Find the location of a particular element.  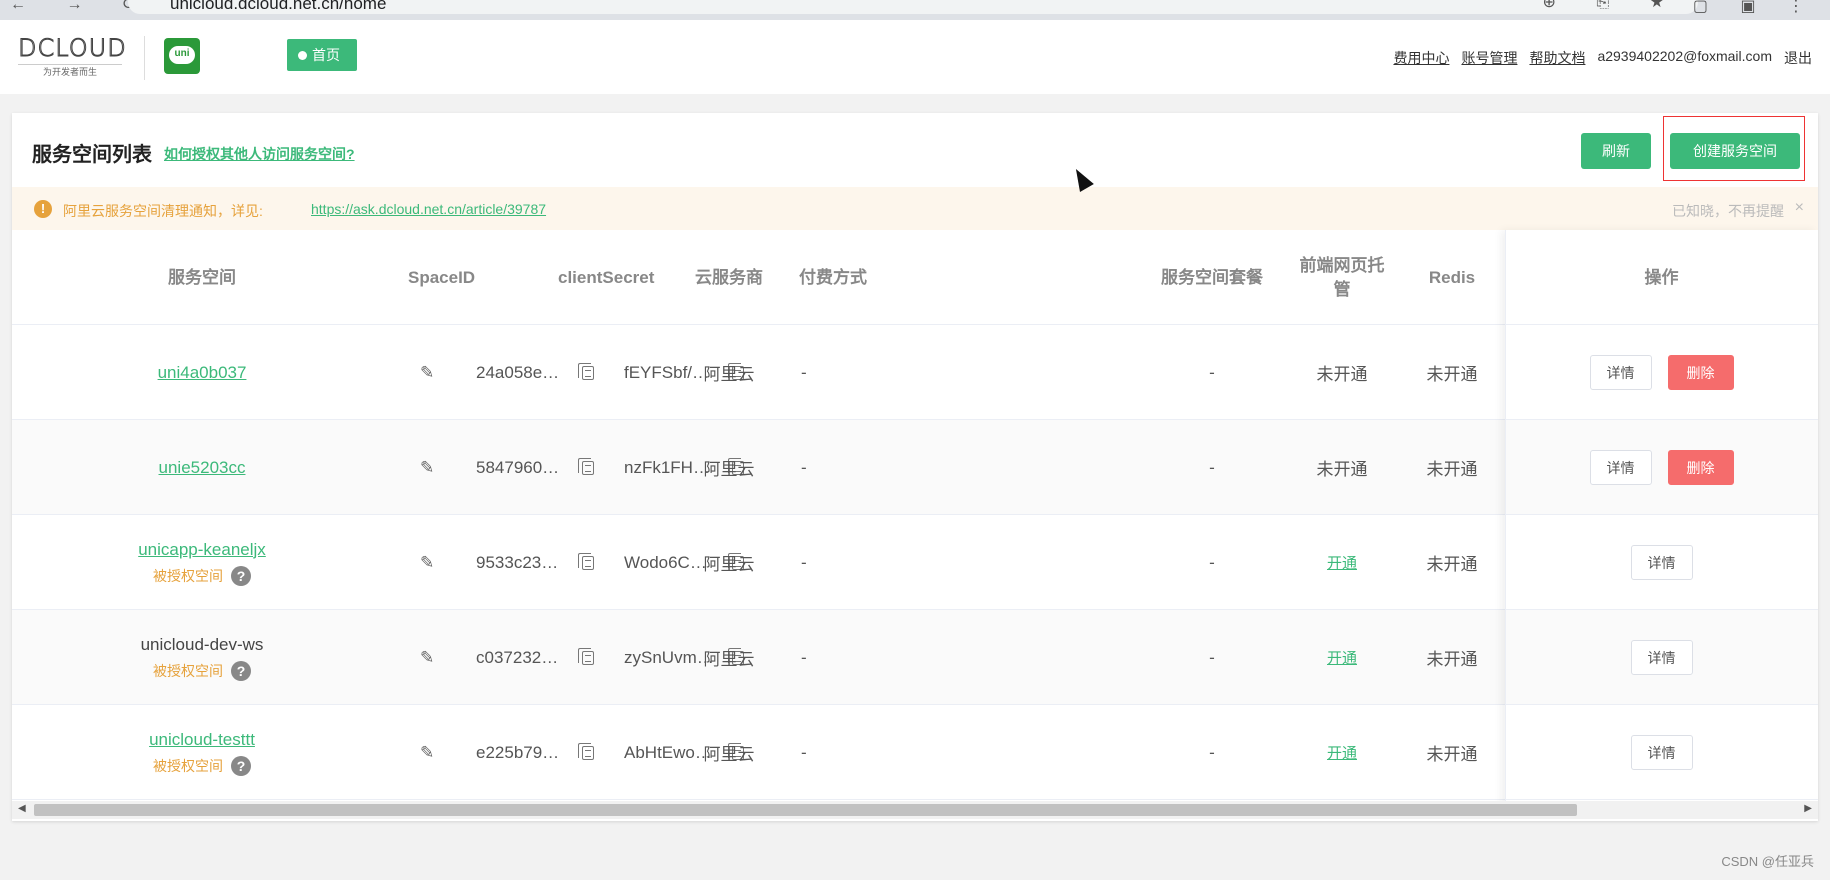

space-name: unie5203cc is located at coordinates (202, 468).